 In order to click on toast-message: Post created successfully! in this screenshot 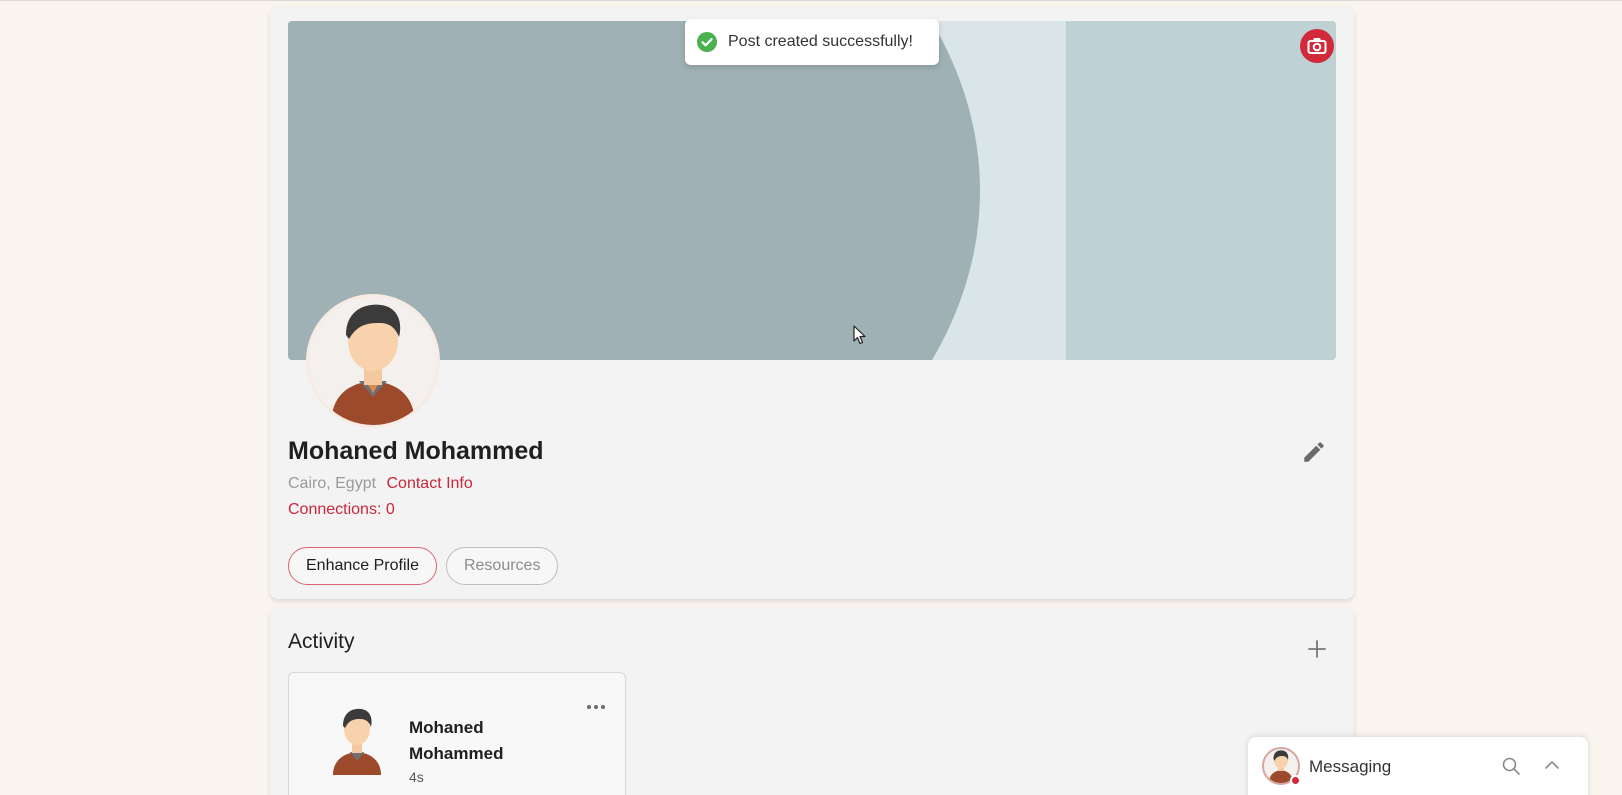, I will do `click(820, 41)`.